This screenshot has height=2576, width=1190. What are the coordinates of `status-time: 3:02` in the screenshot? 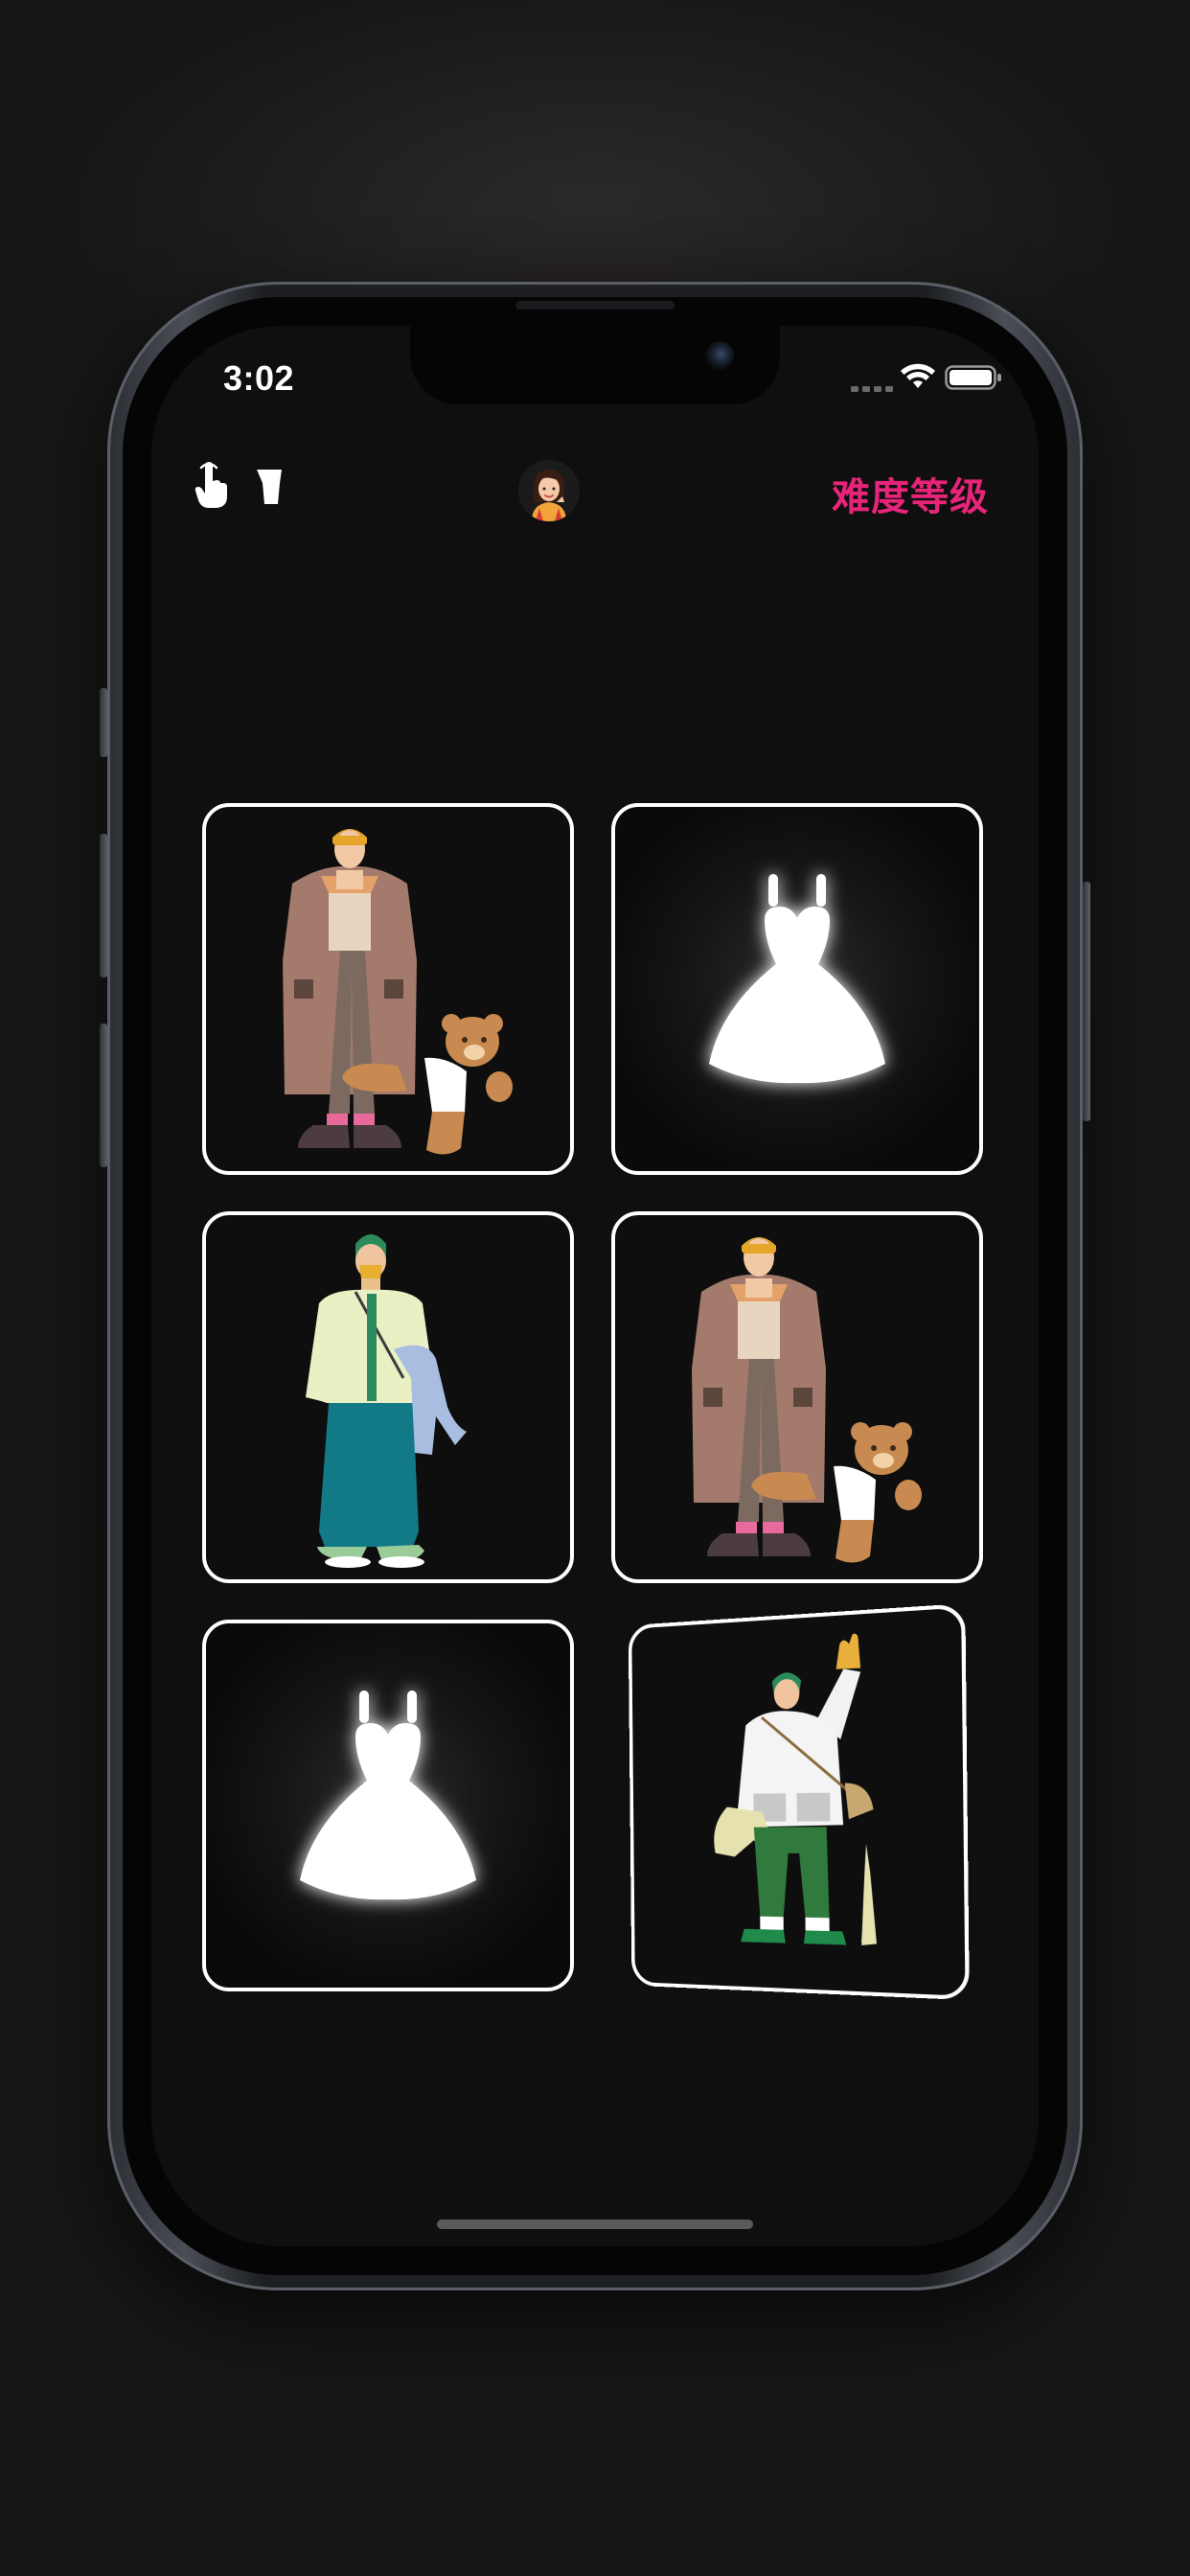 It's located at (258, 378).